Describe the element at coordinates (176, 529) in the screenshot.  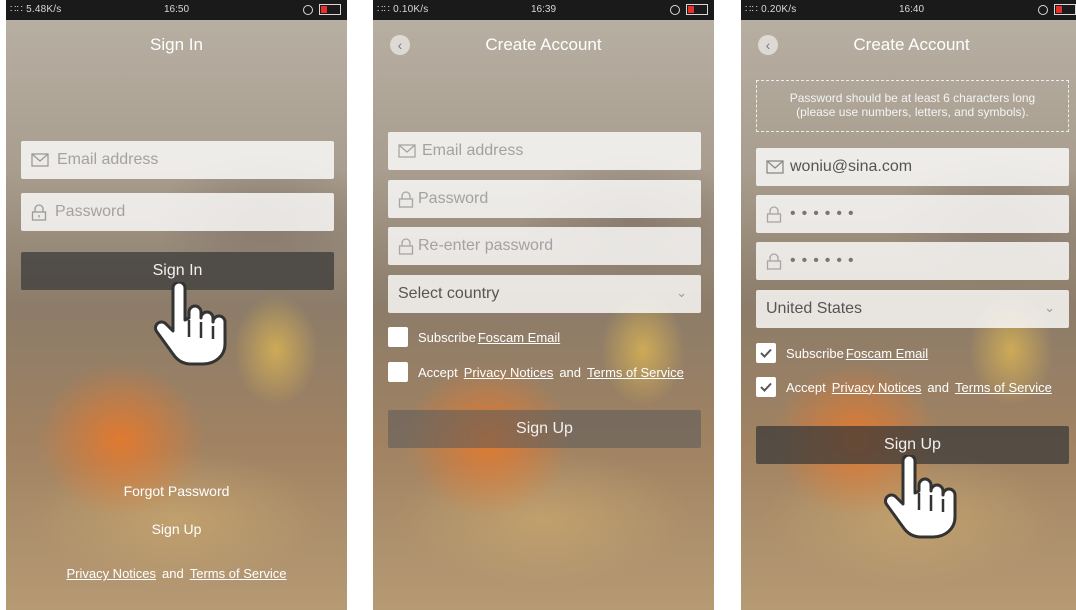
I see `sign-up-link: Sign Up` at that location.